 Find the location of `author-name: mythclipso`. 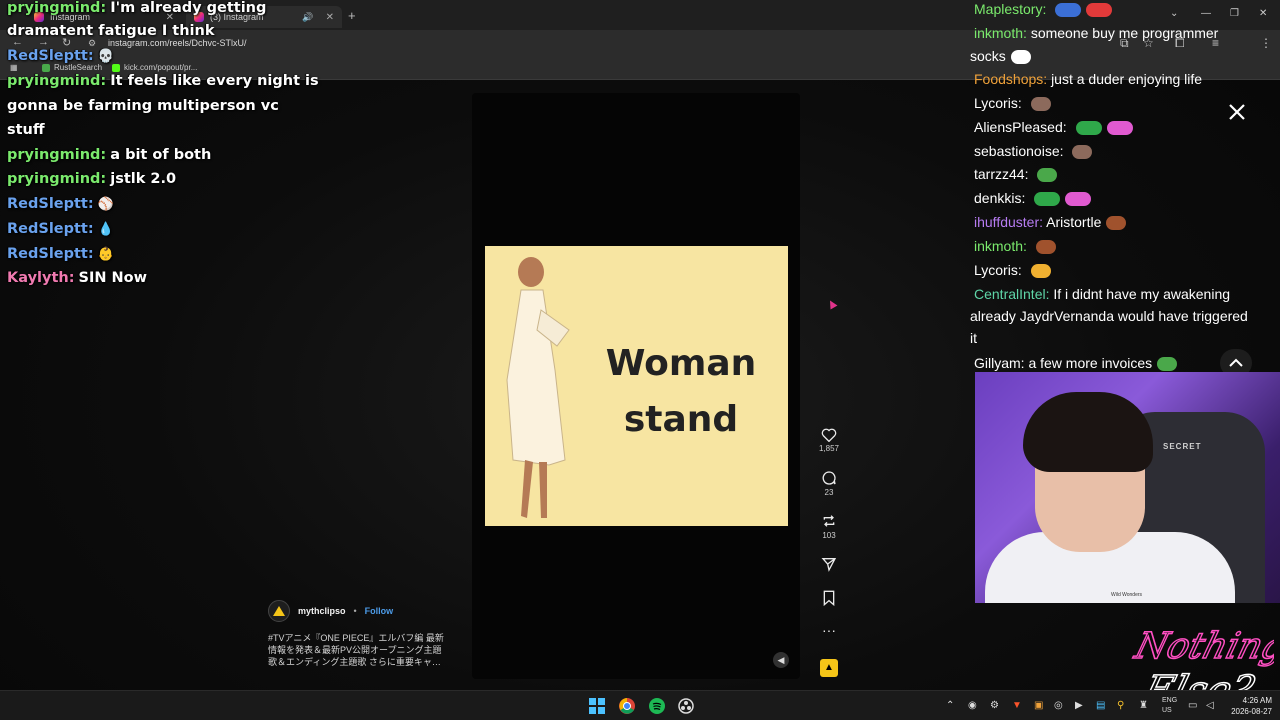

author-name: mythclipso is located at coordinates (322, 611).